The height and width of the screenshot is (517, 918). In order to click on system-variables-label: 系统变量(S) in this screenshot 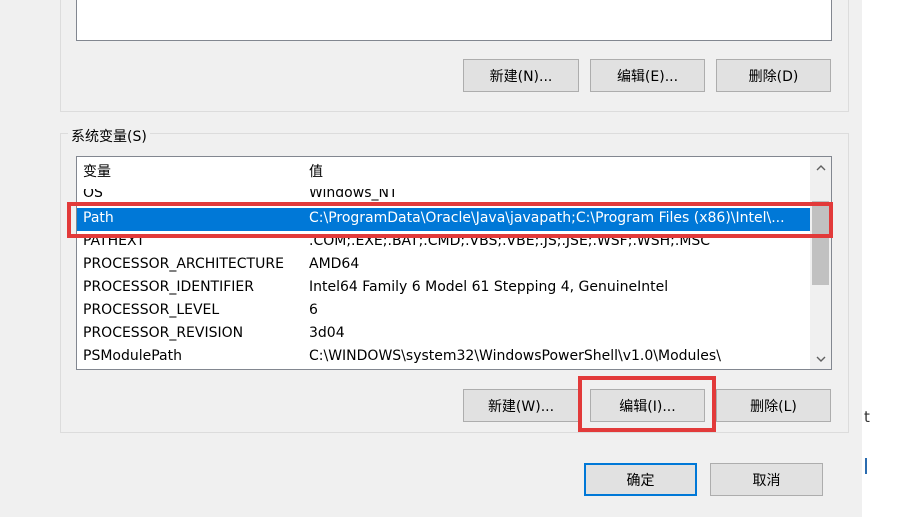, I will do `click(109, 136)`.